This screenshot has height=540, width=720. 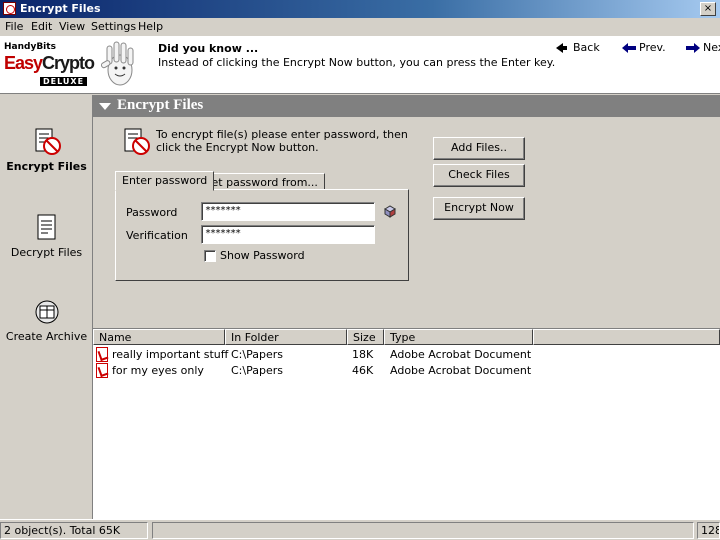 What do you see at coordinates (158, 370) in the screenshot?
I see `file-name: for my eyes only` at bounding box center [158, 370].